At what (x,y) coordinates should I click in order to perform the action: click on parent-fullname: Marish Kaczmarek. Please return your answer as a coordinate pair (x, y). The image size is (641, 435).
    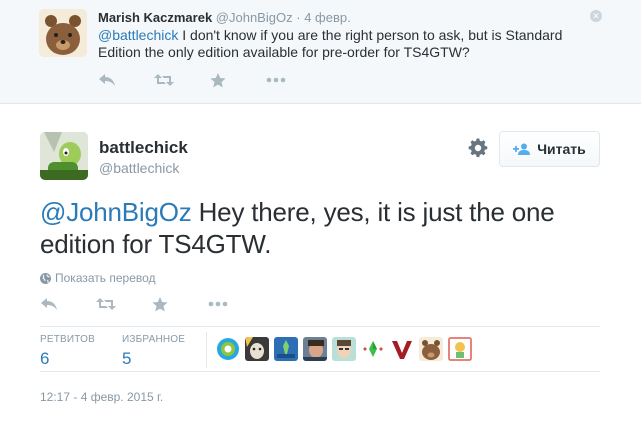
    Looking at the image, I should click on (155, 17).